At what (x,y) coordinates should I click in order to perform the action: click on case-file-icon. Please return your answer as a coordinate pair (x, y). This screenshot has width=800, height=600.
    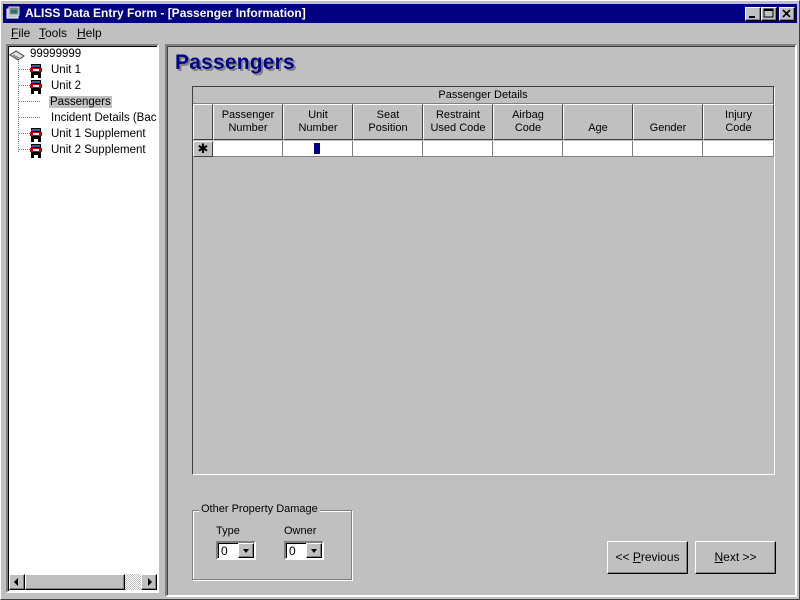
    Looking at the image, I should click on (17, 55).